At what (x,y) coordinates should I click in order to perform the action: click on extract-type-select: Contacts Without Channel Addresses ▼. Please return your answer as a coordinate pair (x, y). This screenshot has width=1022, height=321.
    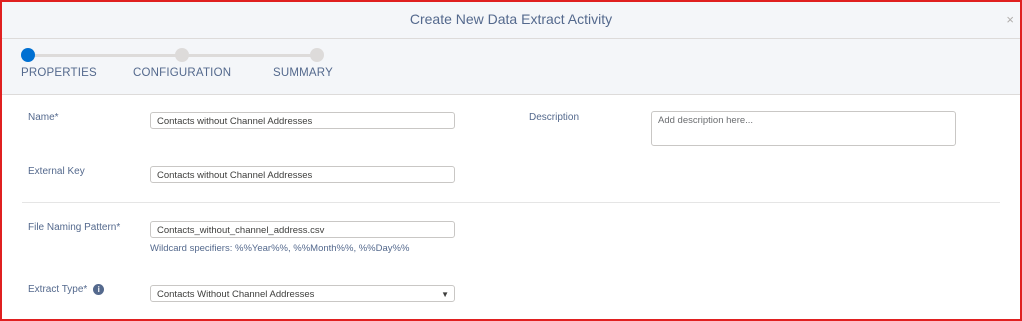
    Looking at the image, I should click on (302, 293).